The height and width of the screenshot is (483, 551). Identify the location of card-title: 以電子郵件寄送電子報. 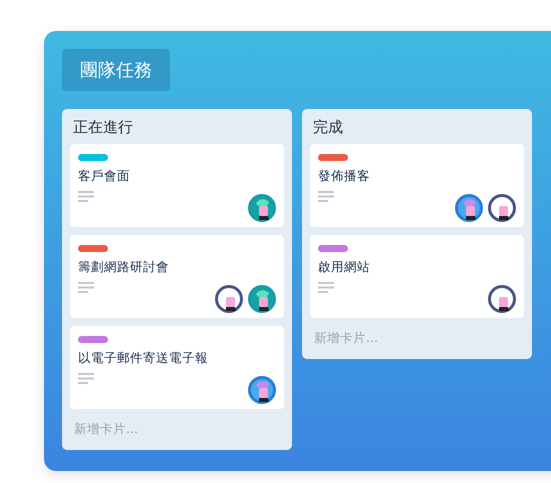
(143, 358).